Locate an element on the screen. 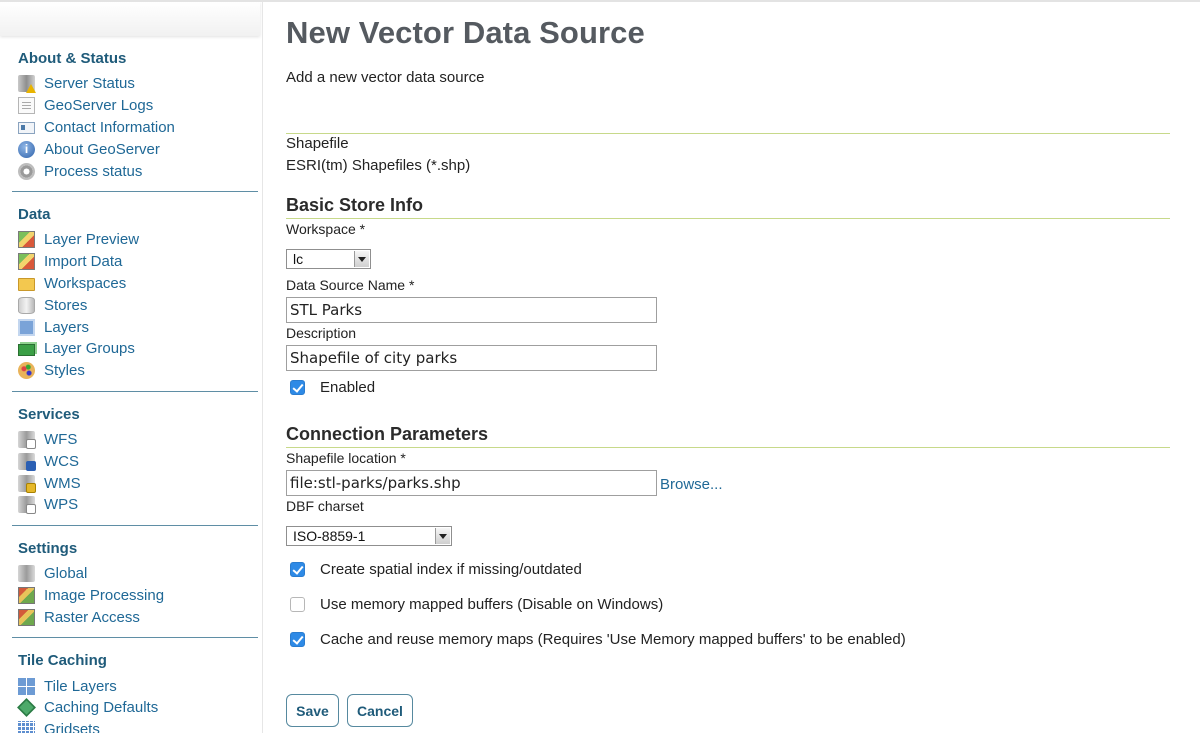 Image resolution: width=1200 pixels, height=733 pixels. description-label: Description is located at coordinates (321, 333).